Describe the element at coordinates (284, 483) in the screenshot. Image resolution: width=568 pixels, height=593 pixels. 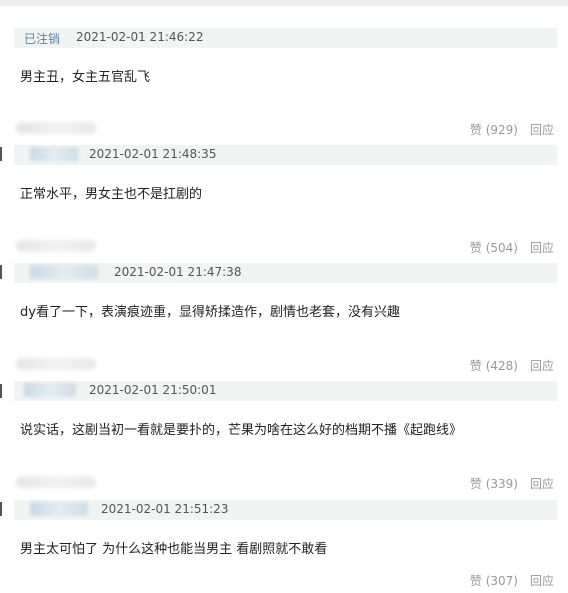
I see `comment-actions: 赞 (339) 回应` at that location.